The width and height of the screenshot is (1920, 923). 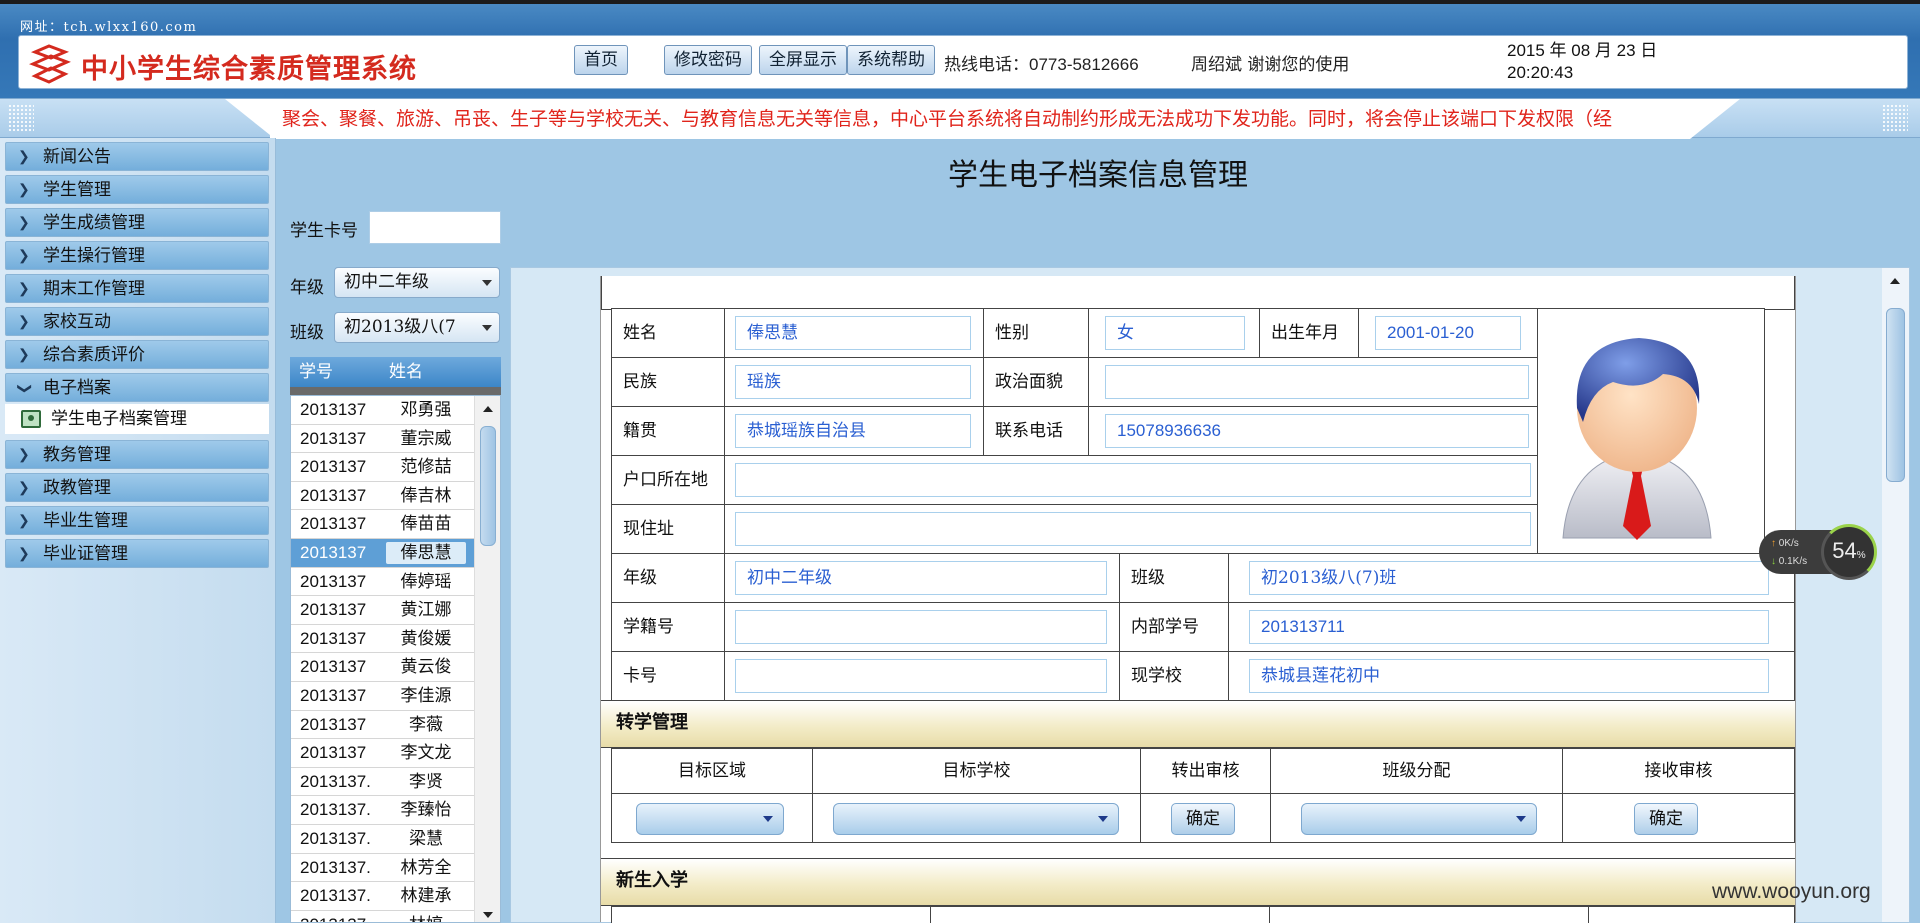 I want to click on grade-field: 初中二年级, so click(x=921, y=578).